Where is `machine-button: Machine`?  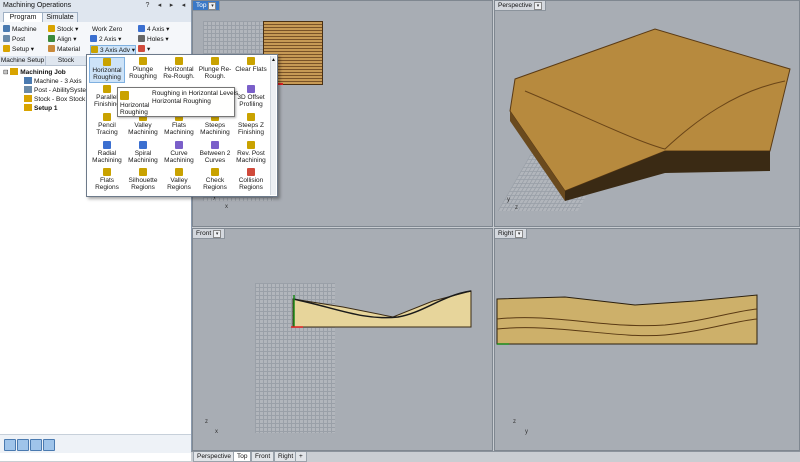 machine-button: Machine is located at coordinates (20, 29).